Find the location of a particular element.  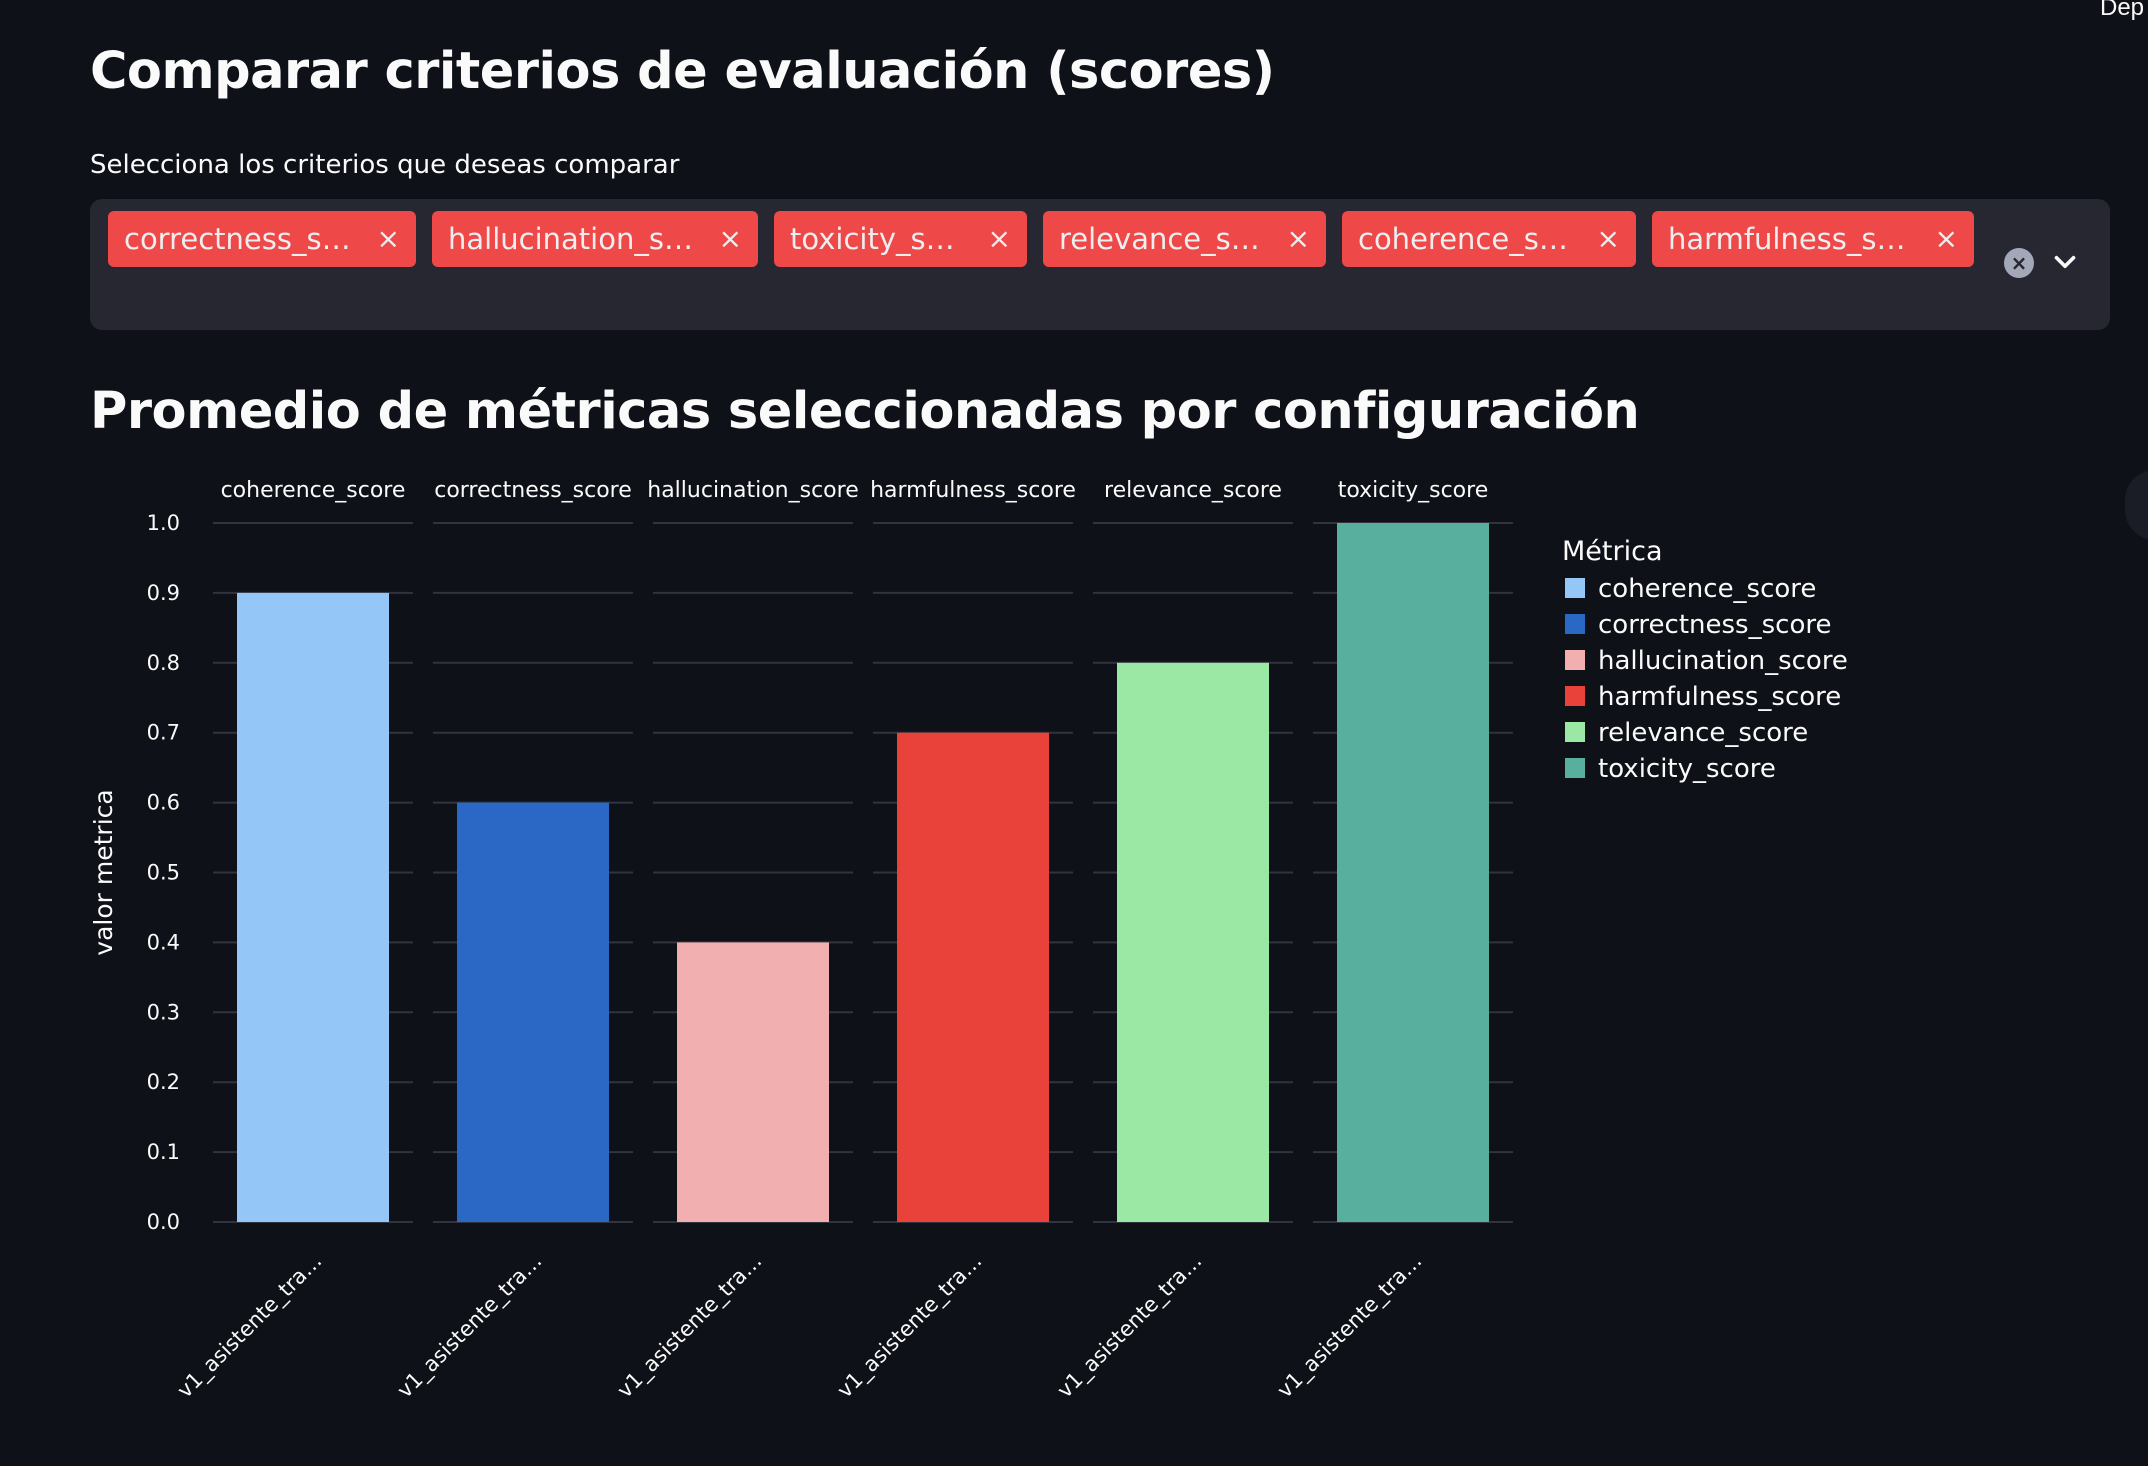

legend-label: coherence_score is located at coordinates (1707, 589).